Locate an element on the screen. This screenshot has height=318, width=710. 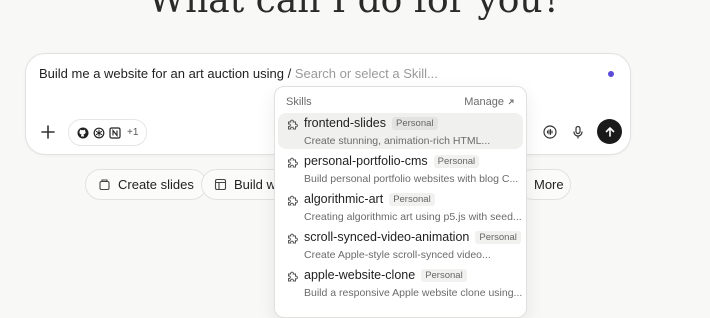
connectors-button: +1 is located at coordinates (108, 132).